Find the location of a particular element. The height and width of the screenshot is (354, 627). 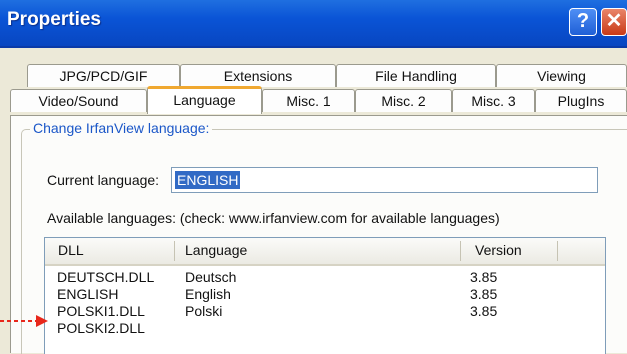

tab-viewing: Viewing is located at coordinates (561, 75).